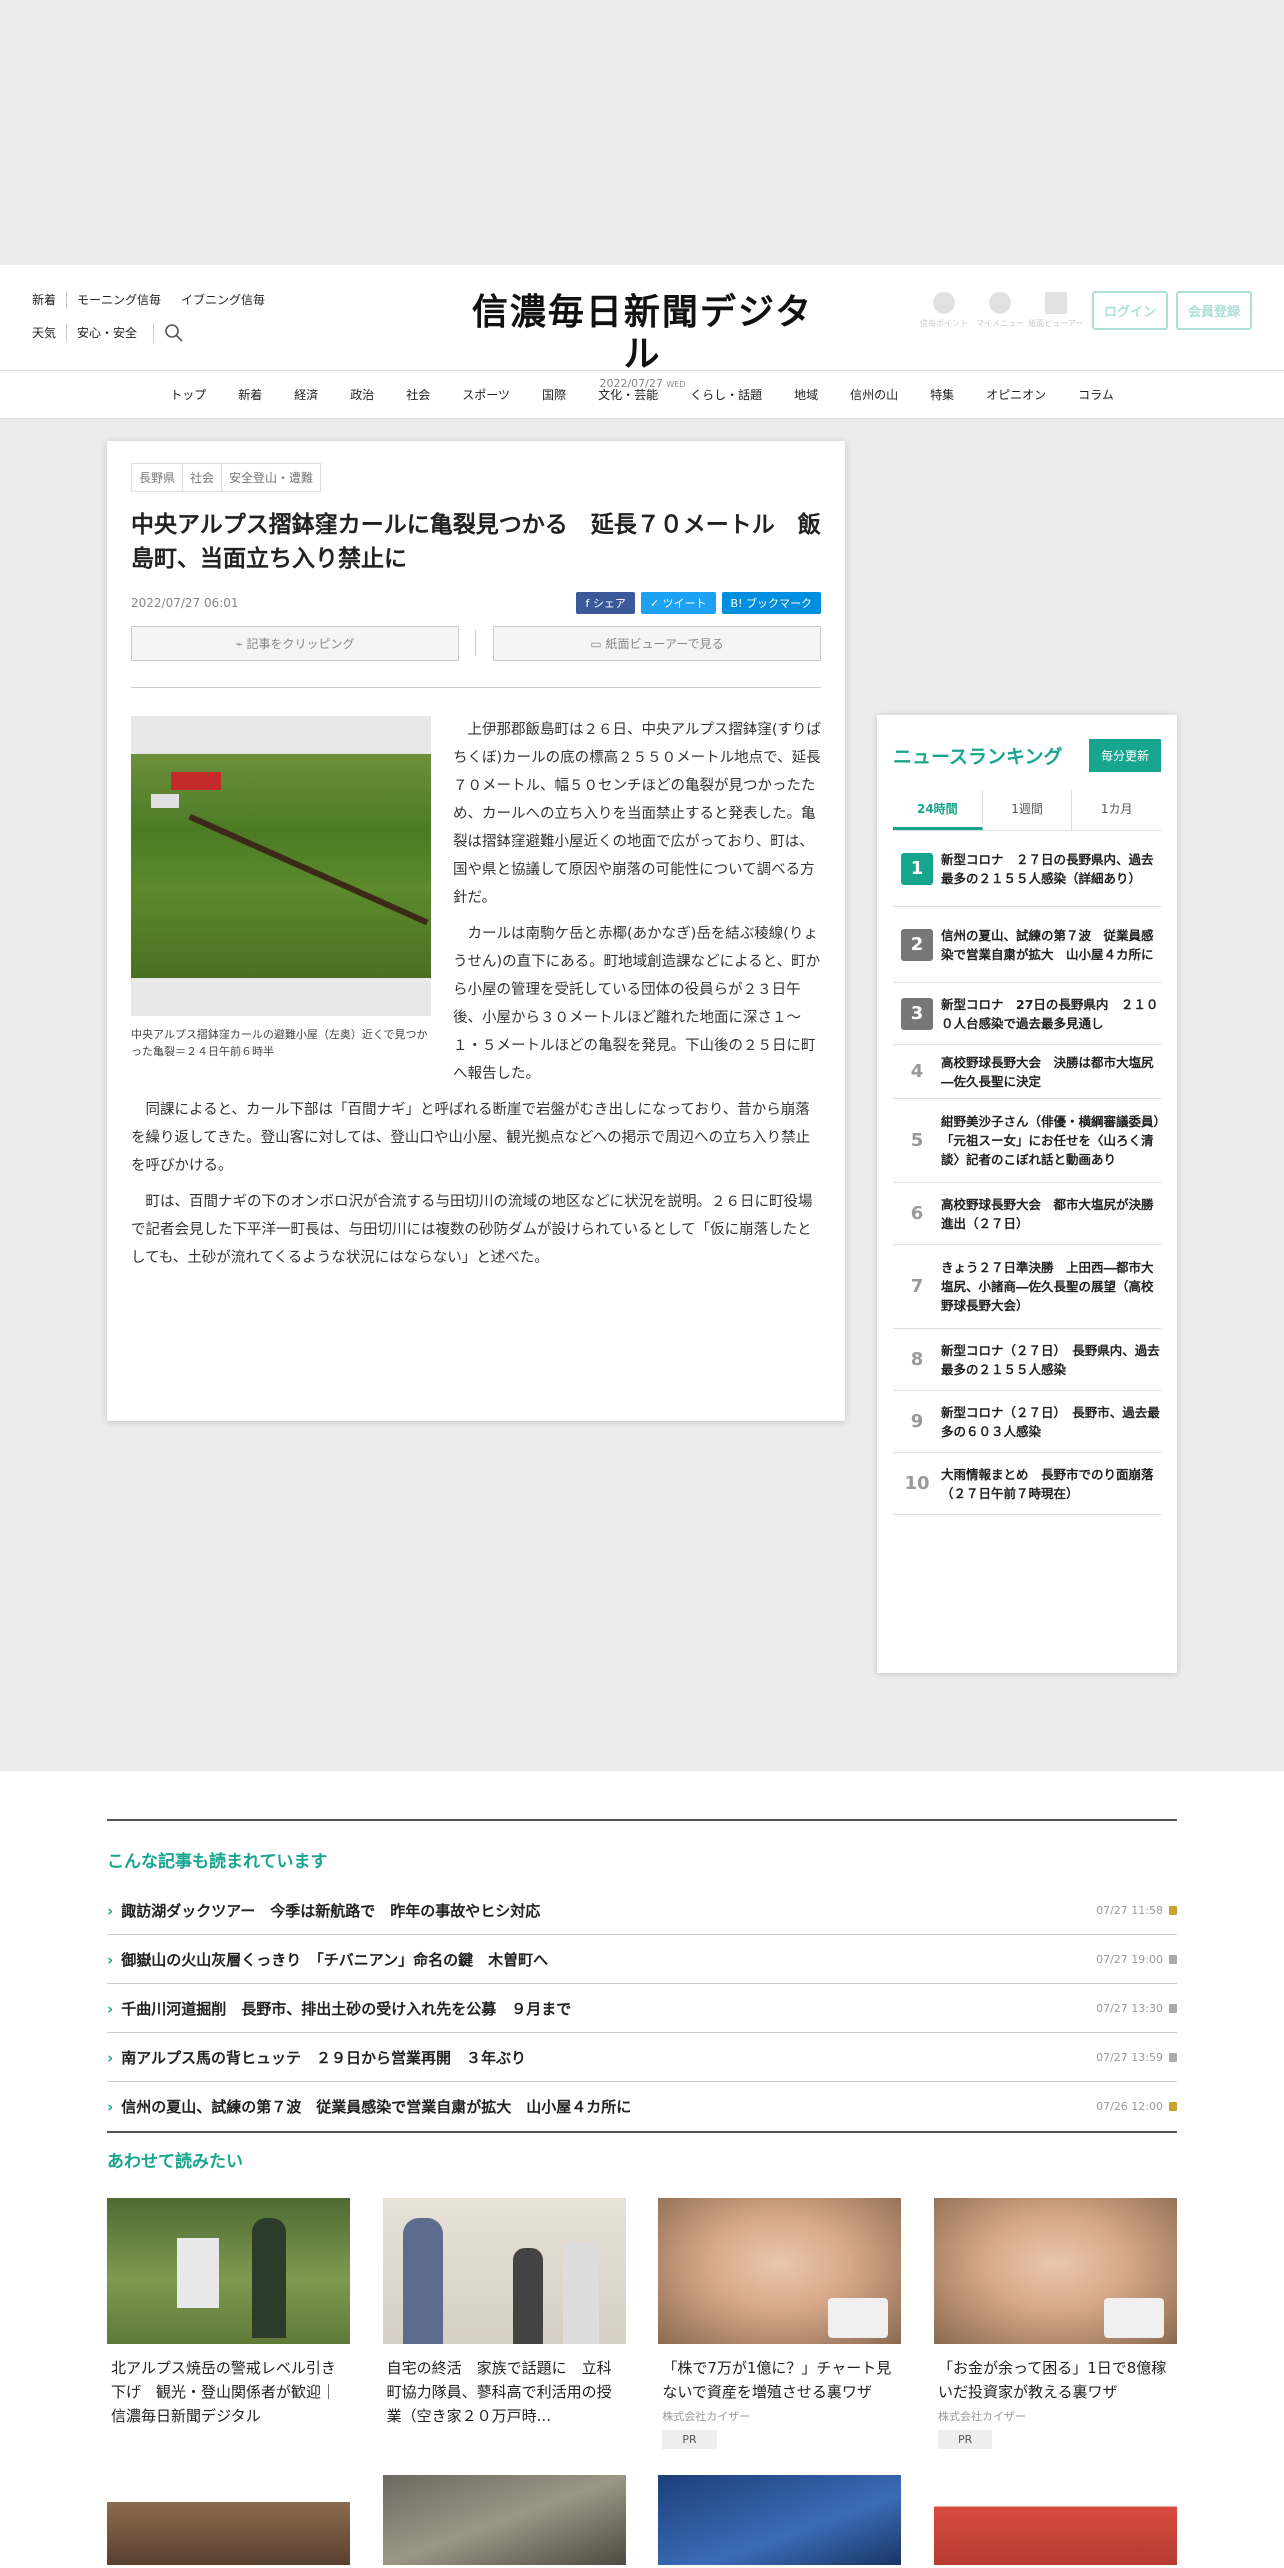  I want to click on point-icon, so click(943, 303).